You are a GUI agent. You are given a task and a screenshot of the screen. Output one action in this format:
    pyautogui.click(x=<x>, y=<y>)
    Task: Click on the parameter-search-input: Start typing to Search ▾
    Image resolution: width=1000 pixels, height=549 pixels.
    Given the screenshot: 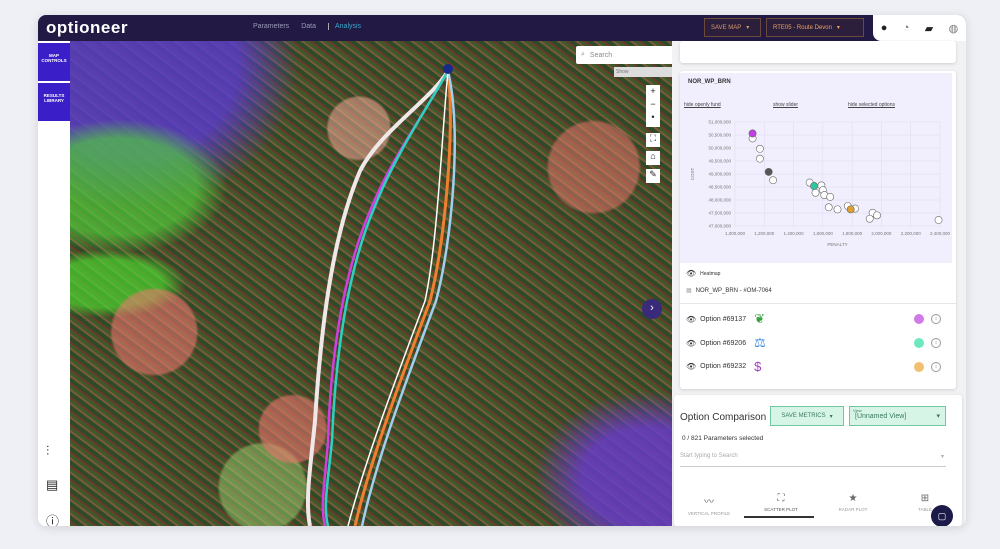 What is the action you would take?
    pyautogui.click(x=813, y=460)
    